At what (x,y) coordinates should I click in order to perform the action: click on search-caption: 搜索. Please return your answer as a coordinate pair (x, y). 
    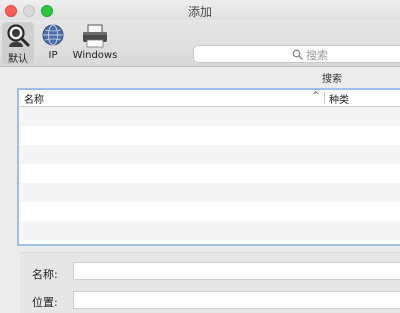
    Looking at the image, I should click on (332, 79).